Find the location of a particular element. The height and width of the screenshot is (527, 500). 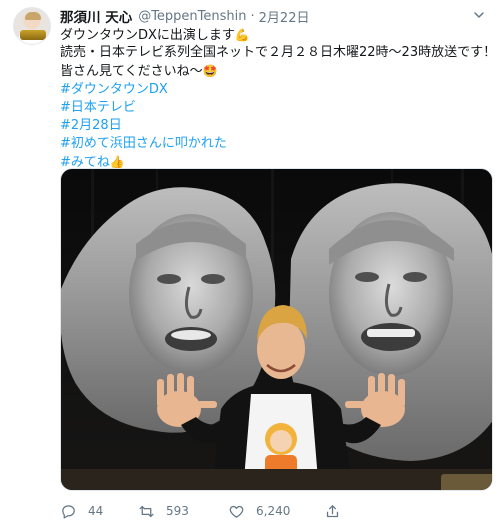

tweet-date: 2月22日 is located at coordinates (284, 16).